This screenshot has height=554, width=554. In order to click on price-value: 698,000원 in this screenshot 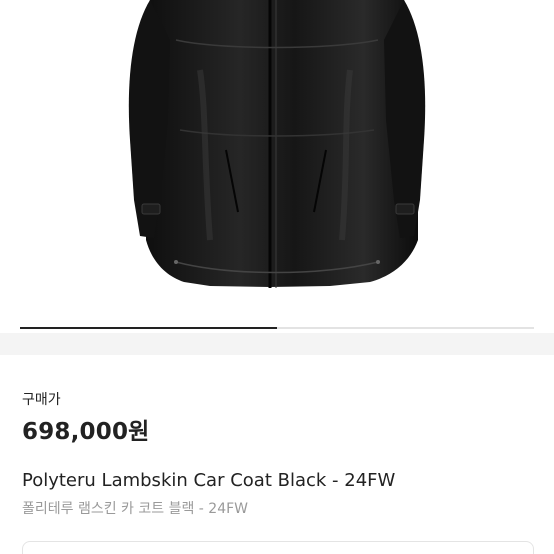, I will do `click(86, 432)`.